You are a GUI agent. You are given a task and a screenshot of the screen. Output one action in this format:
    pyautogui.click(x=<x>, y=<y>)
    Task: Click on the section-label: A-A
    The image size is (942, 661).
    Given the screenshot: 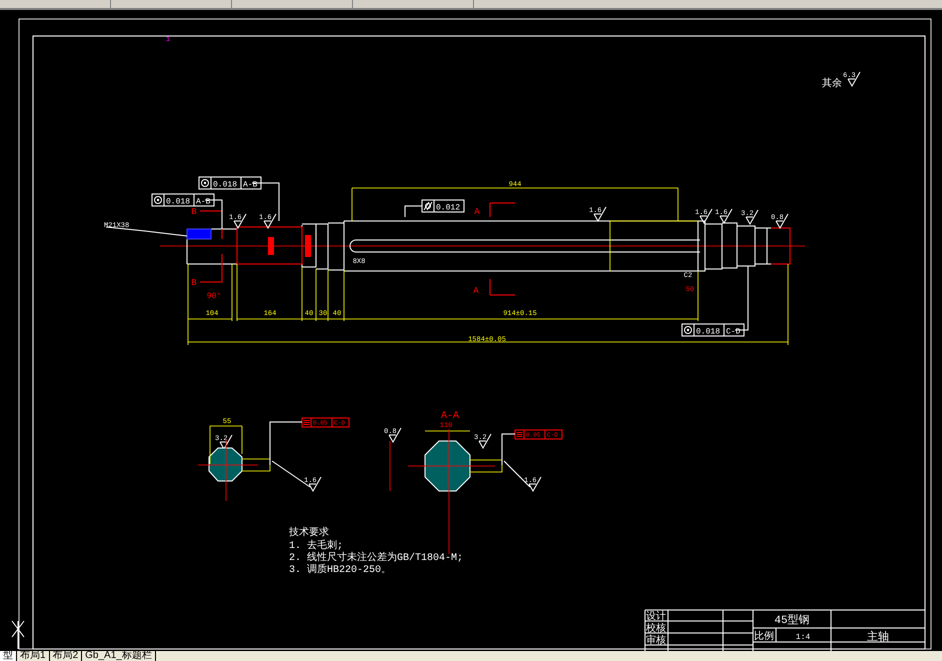 What is the action you would take?
    pyautogui.click(x=450, y=416)
    